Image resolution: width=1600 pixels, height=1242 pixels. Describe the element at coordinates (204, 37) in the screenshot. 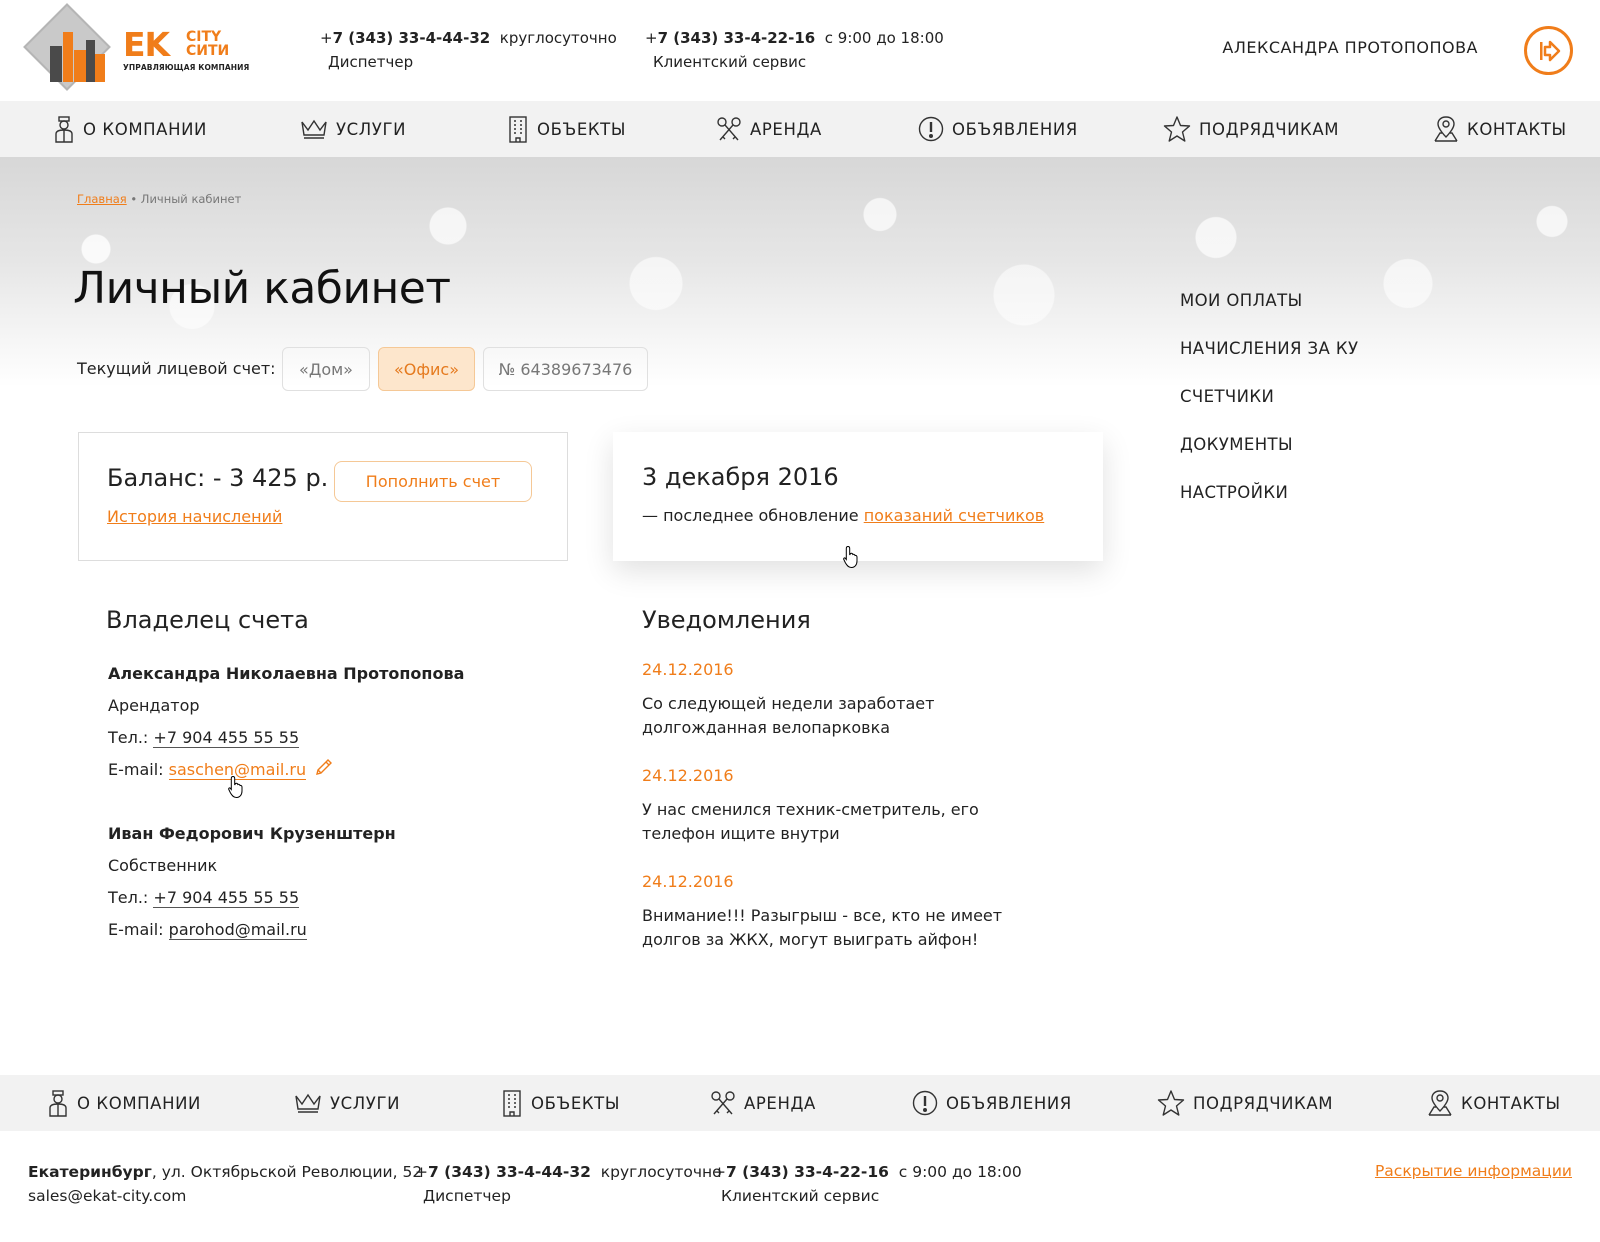

I see `logo-city-en: CITY` at that location.